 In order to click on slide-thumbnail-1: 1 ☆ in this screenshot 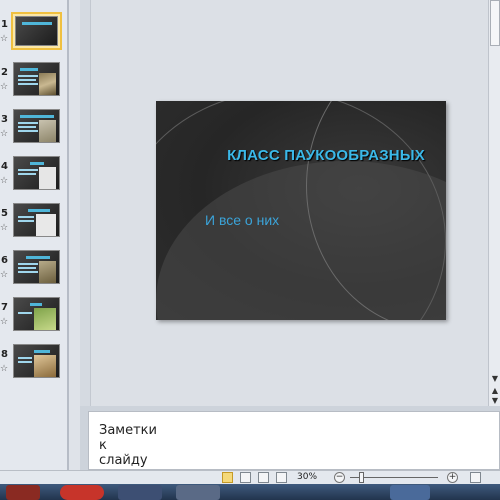, I will do `click(34, 34)`.